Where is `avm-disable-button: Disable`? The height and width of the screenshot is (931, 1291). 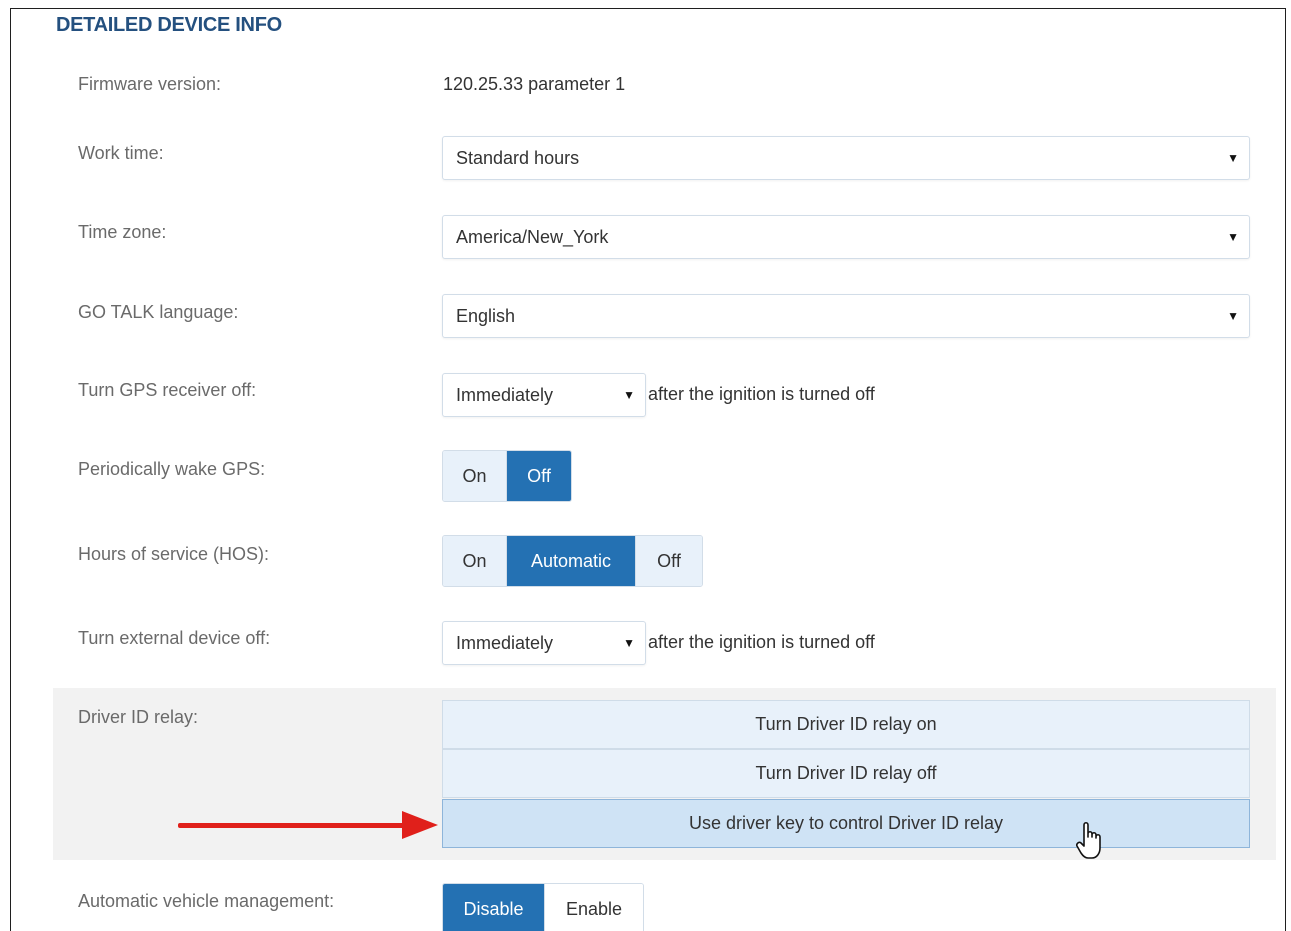 avm-disable-button: Disable is located at coordinates (494, 907).